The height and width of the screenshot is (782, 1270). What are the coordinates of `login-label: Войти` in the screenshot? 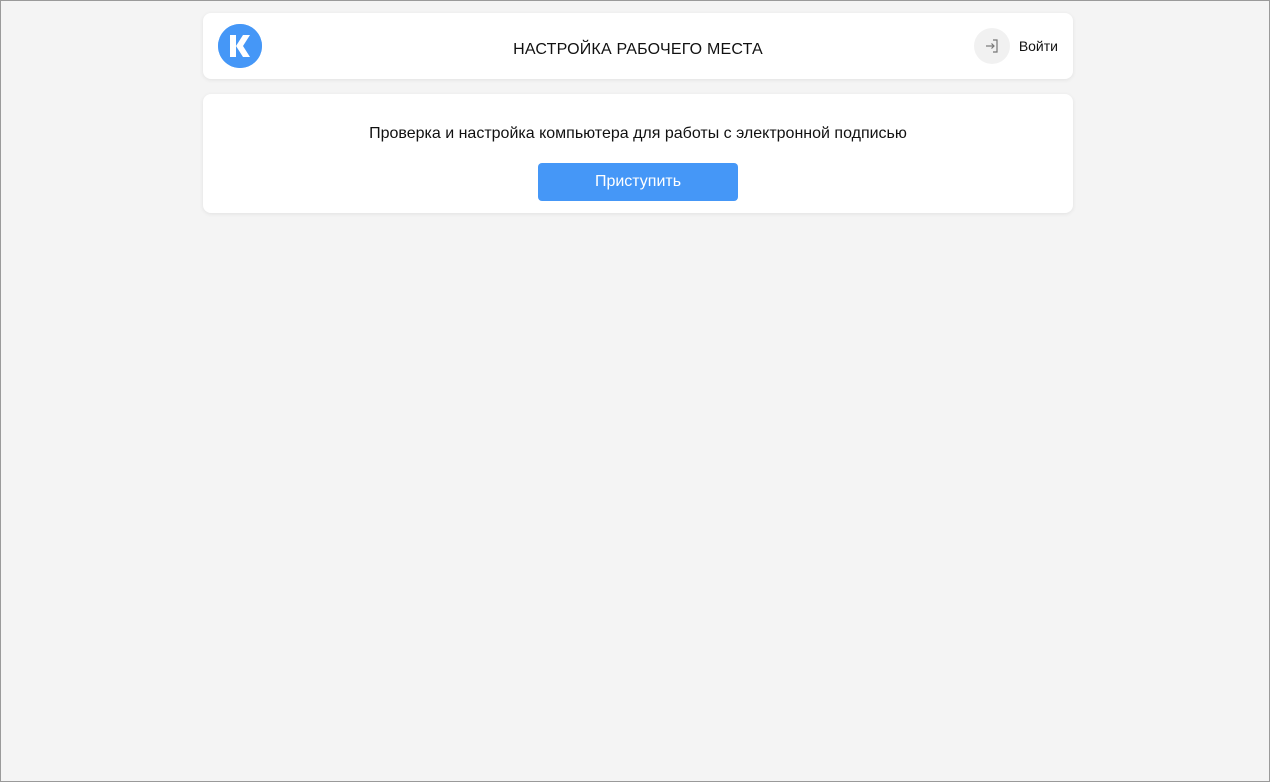 It's located at (1038, 46).